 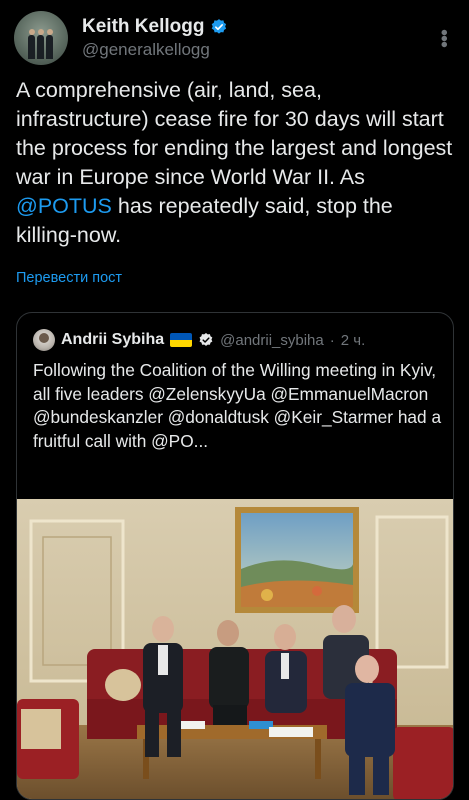 What do you see at coordinates (353, 340) in the screenshot?
I see `quoted-timestamp: 2 ч.` at bounding box center [353, 340].